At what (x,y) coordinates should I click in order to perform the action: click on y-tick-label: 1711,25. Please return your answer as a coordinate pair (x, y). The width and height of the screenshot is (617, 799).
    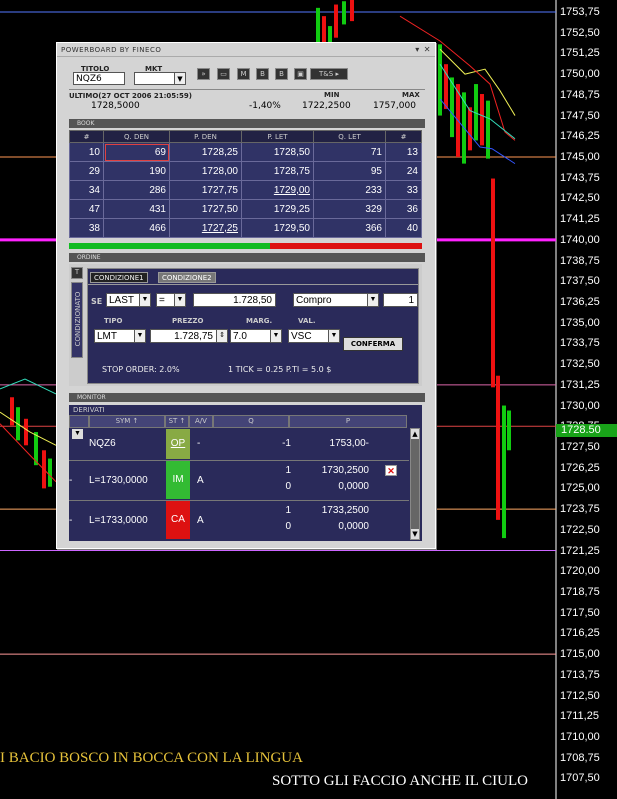
    Looking at the image, I should click on (579, 716).